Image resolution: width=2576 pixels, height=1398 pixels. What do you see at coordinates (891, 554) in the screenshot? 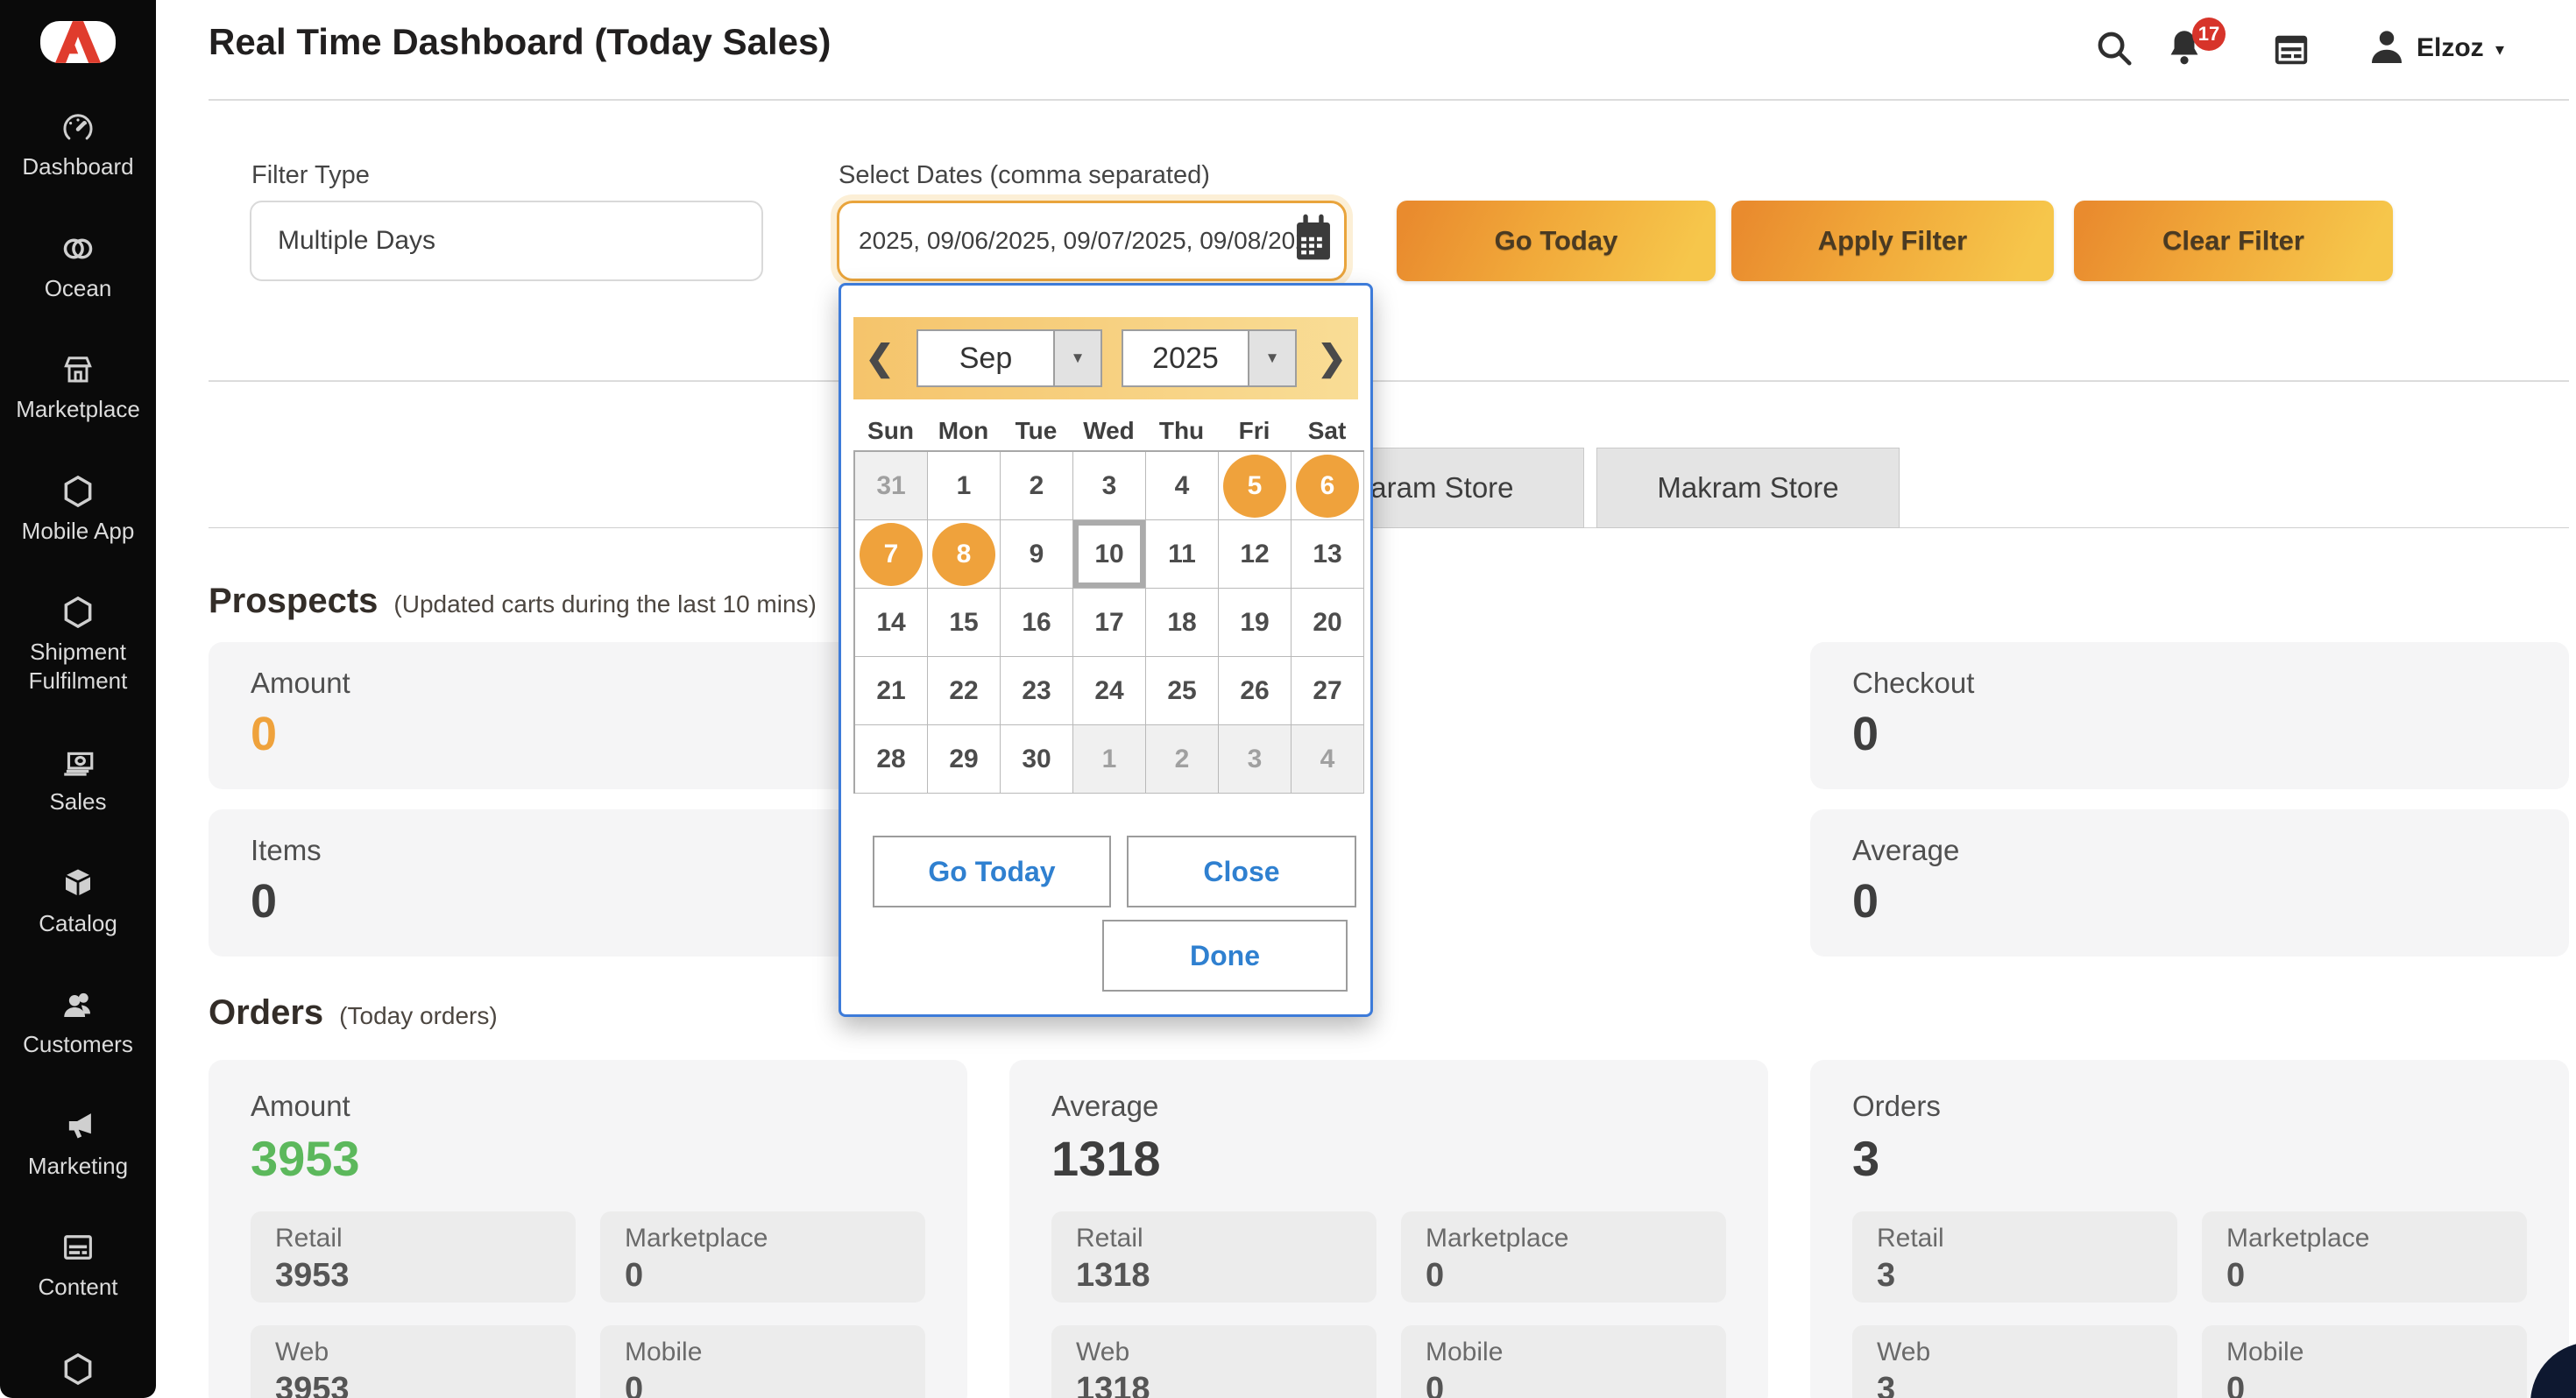
I see `calendar-day-7: 7` at bounding box center [891, 554].